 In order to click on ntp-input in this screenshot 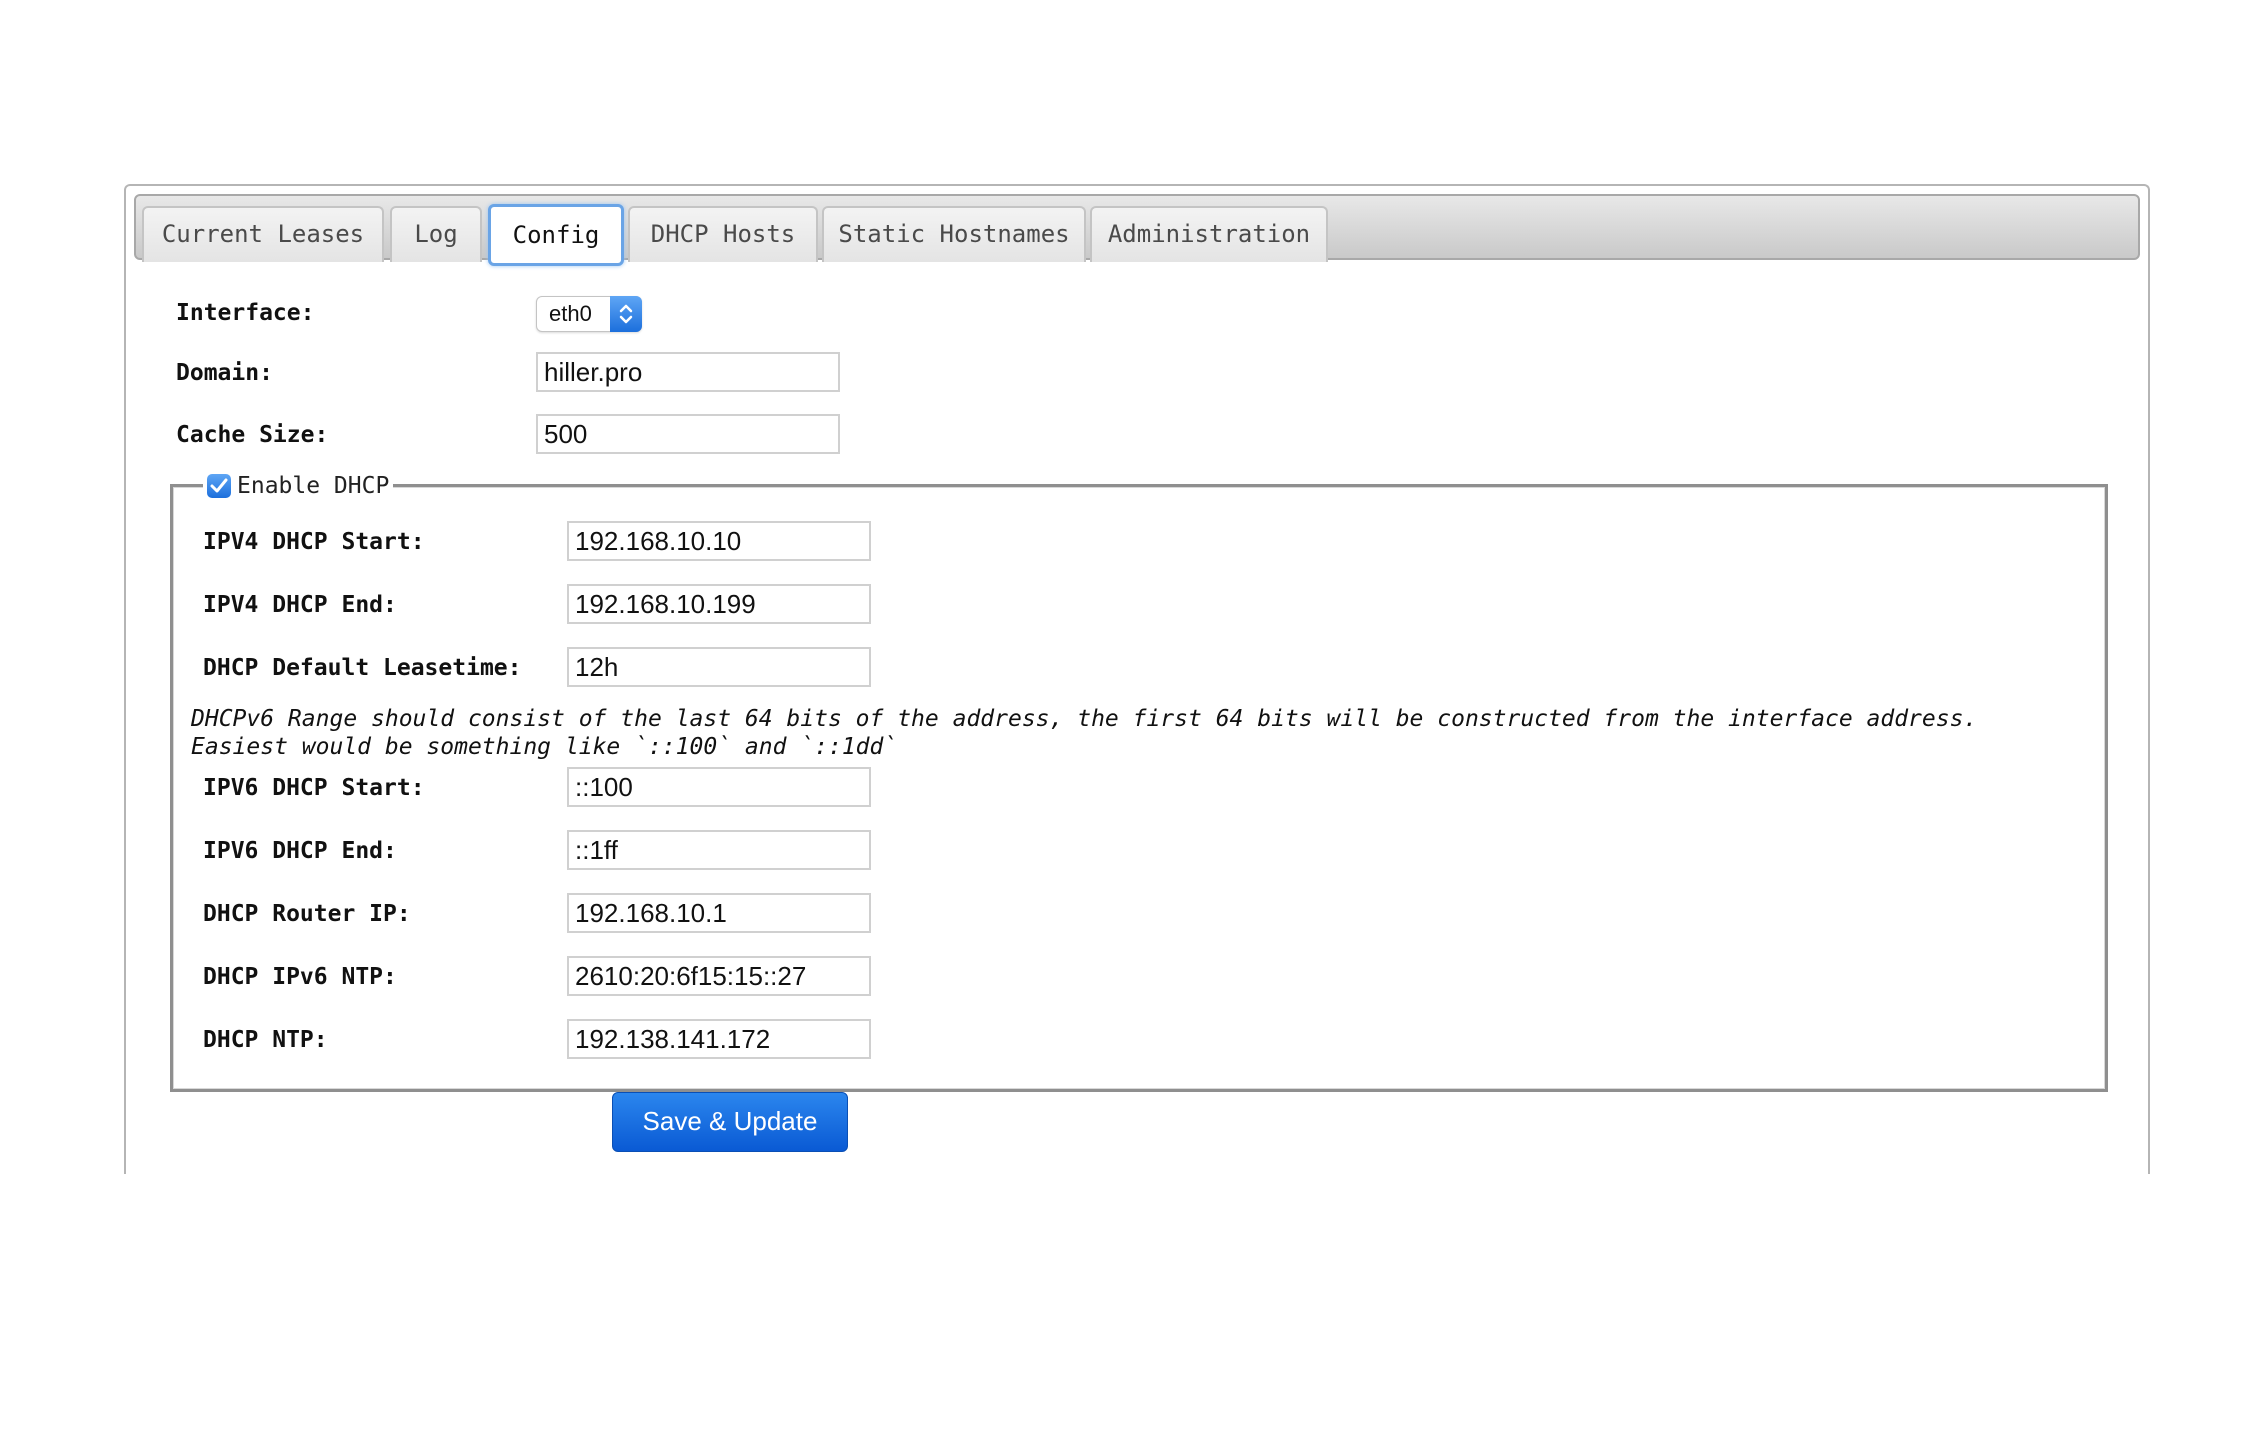, I will do `click(719, 1039)`.